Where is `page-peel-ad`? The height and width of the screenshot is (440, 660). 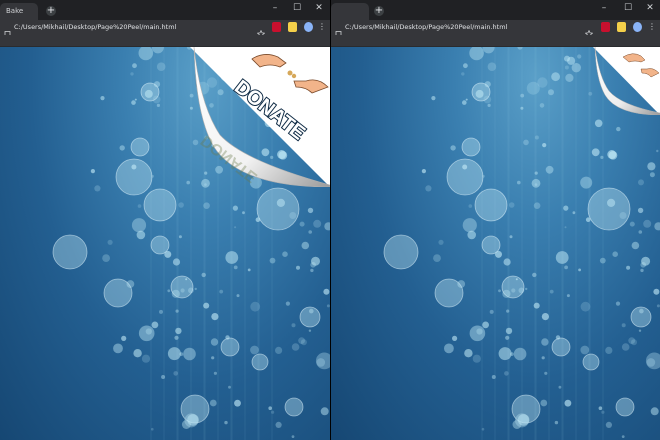 page-peel-ad is located at coordinates (626, 81).